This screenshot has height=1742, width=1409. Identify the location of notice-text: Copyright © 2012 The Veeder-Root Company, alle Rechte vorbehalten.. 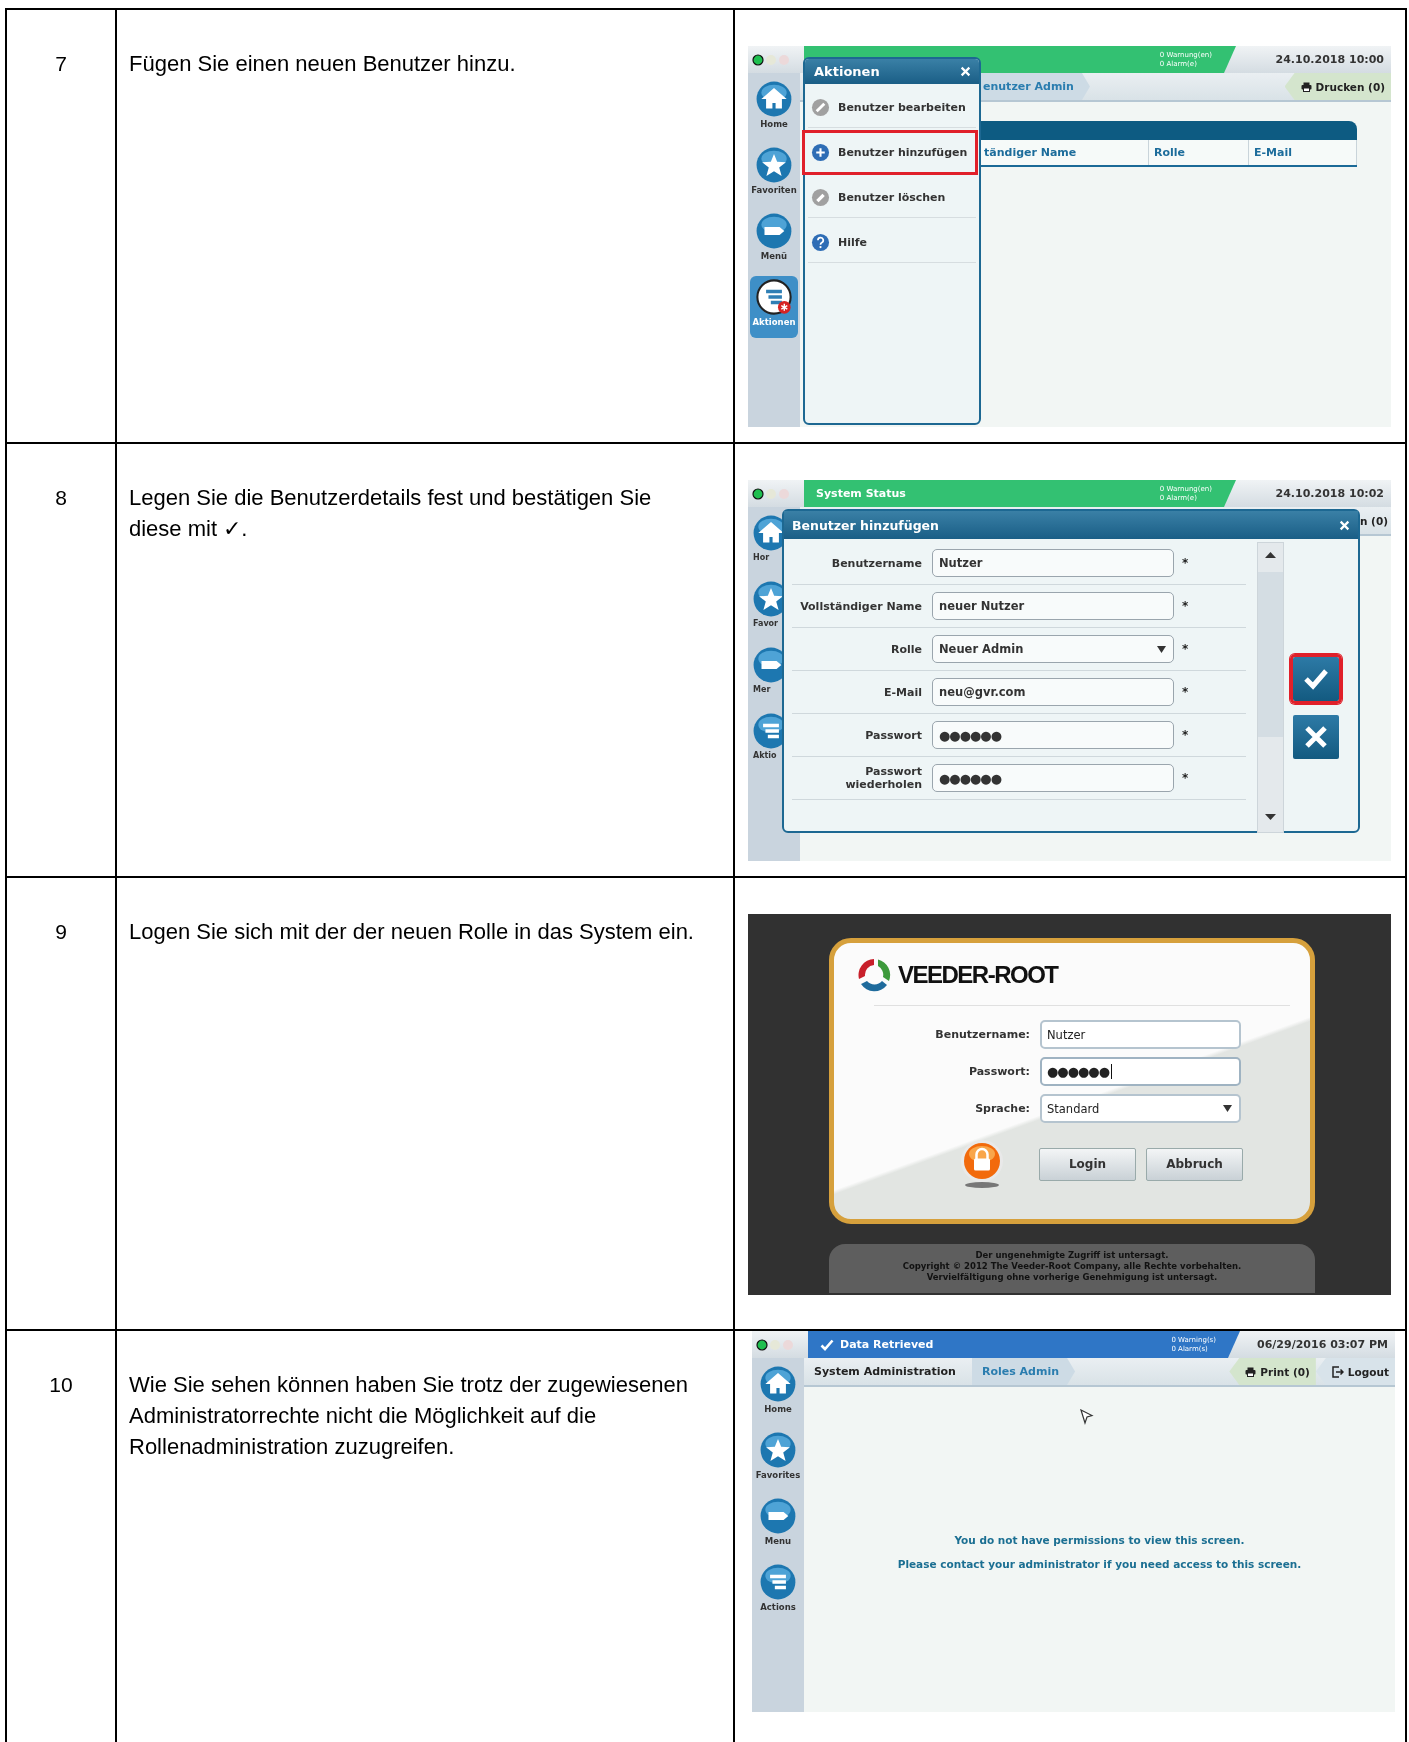
(1072, 1266).